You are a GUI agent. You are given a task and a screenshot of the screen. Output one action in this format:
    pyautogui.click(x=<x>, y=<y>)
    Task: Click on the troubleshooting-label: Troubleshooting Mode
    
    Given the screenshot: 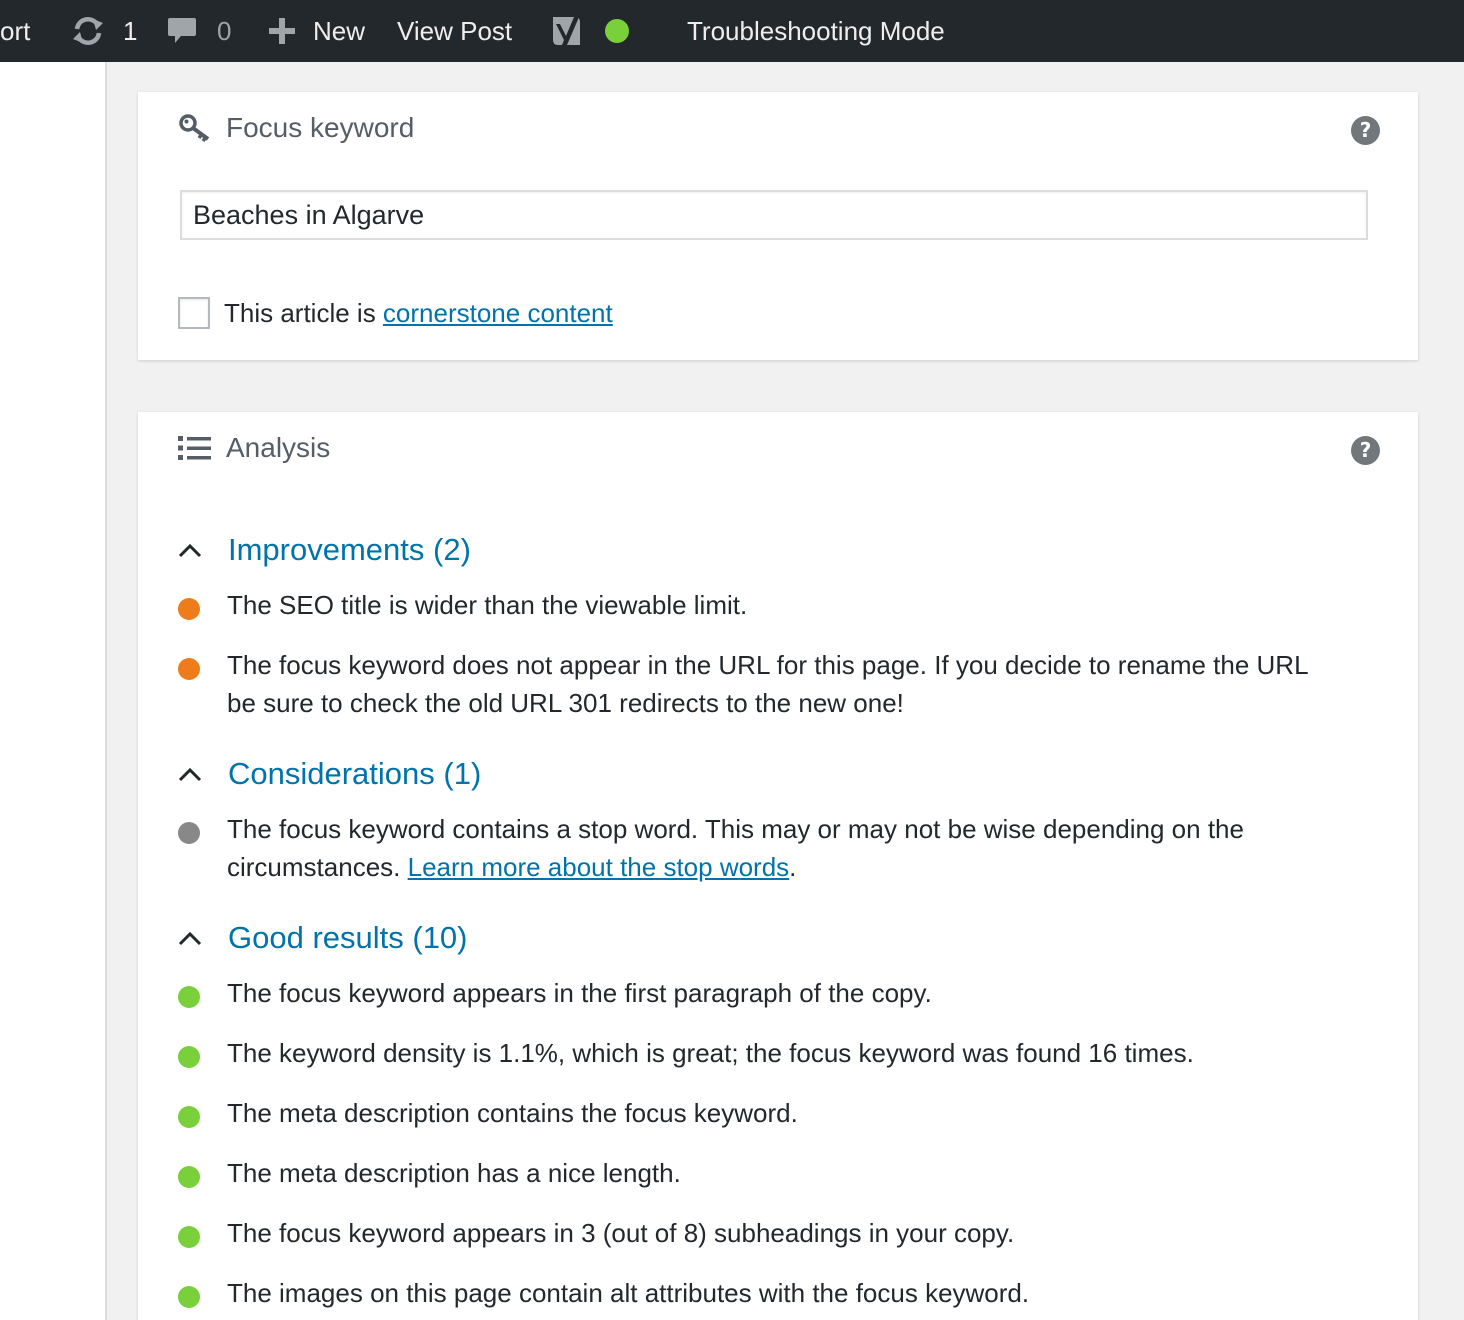 What is the action you would take?
    pyautogui.click(x=816, y=31)
    